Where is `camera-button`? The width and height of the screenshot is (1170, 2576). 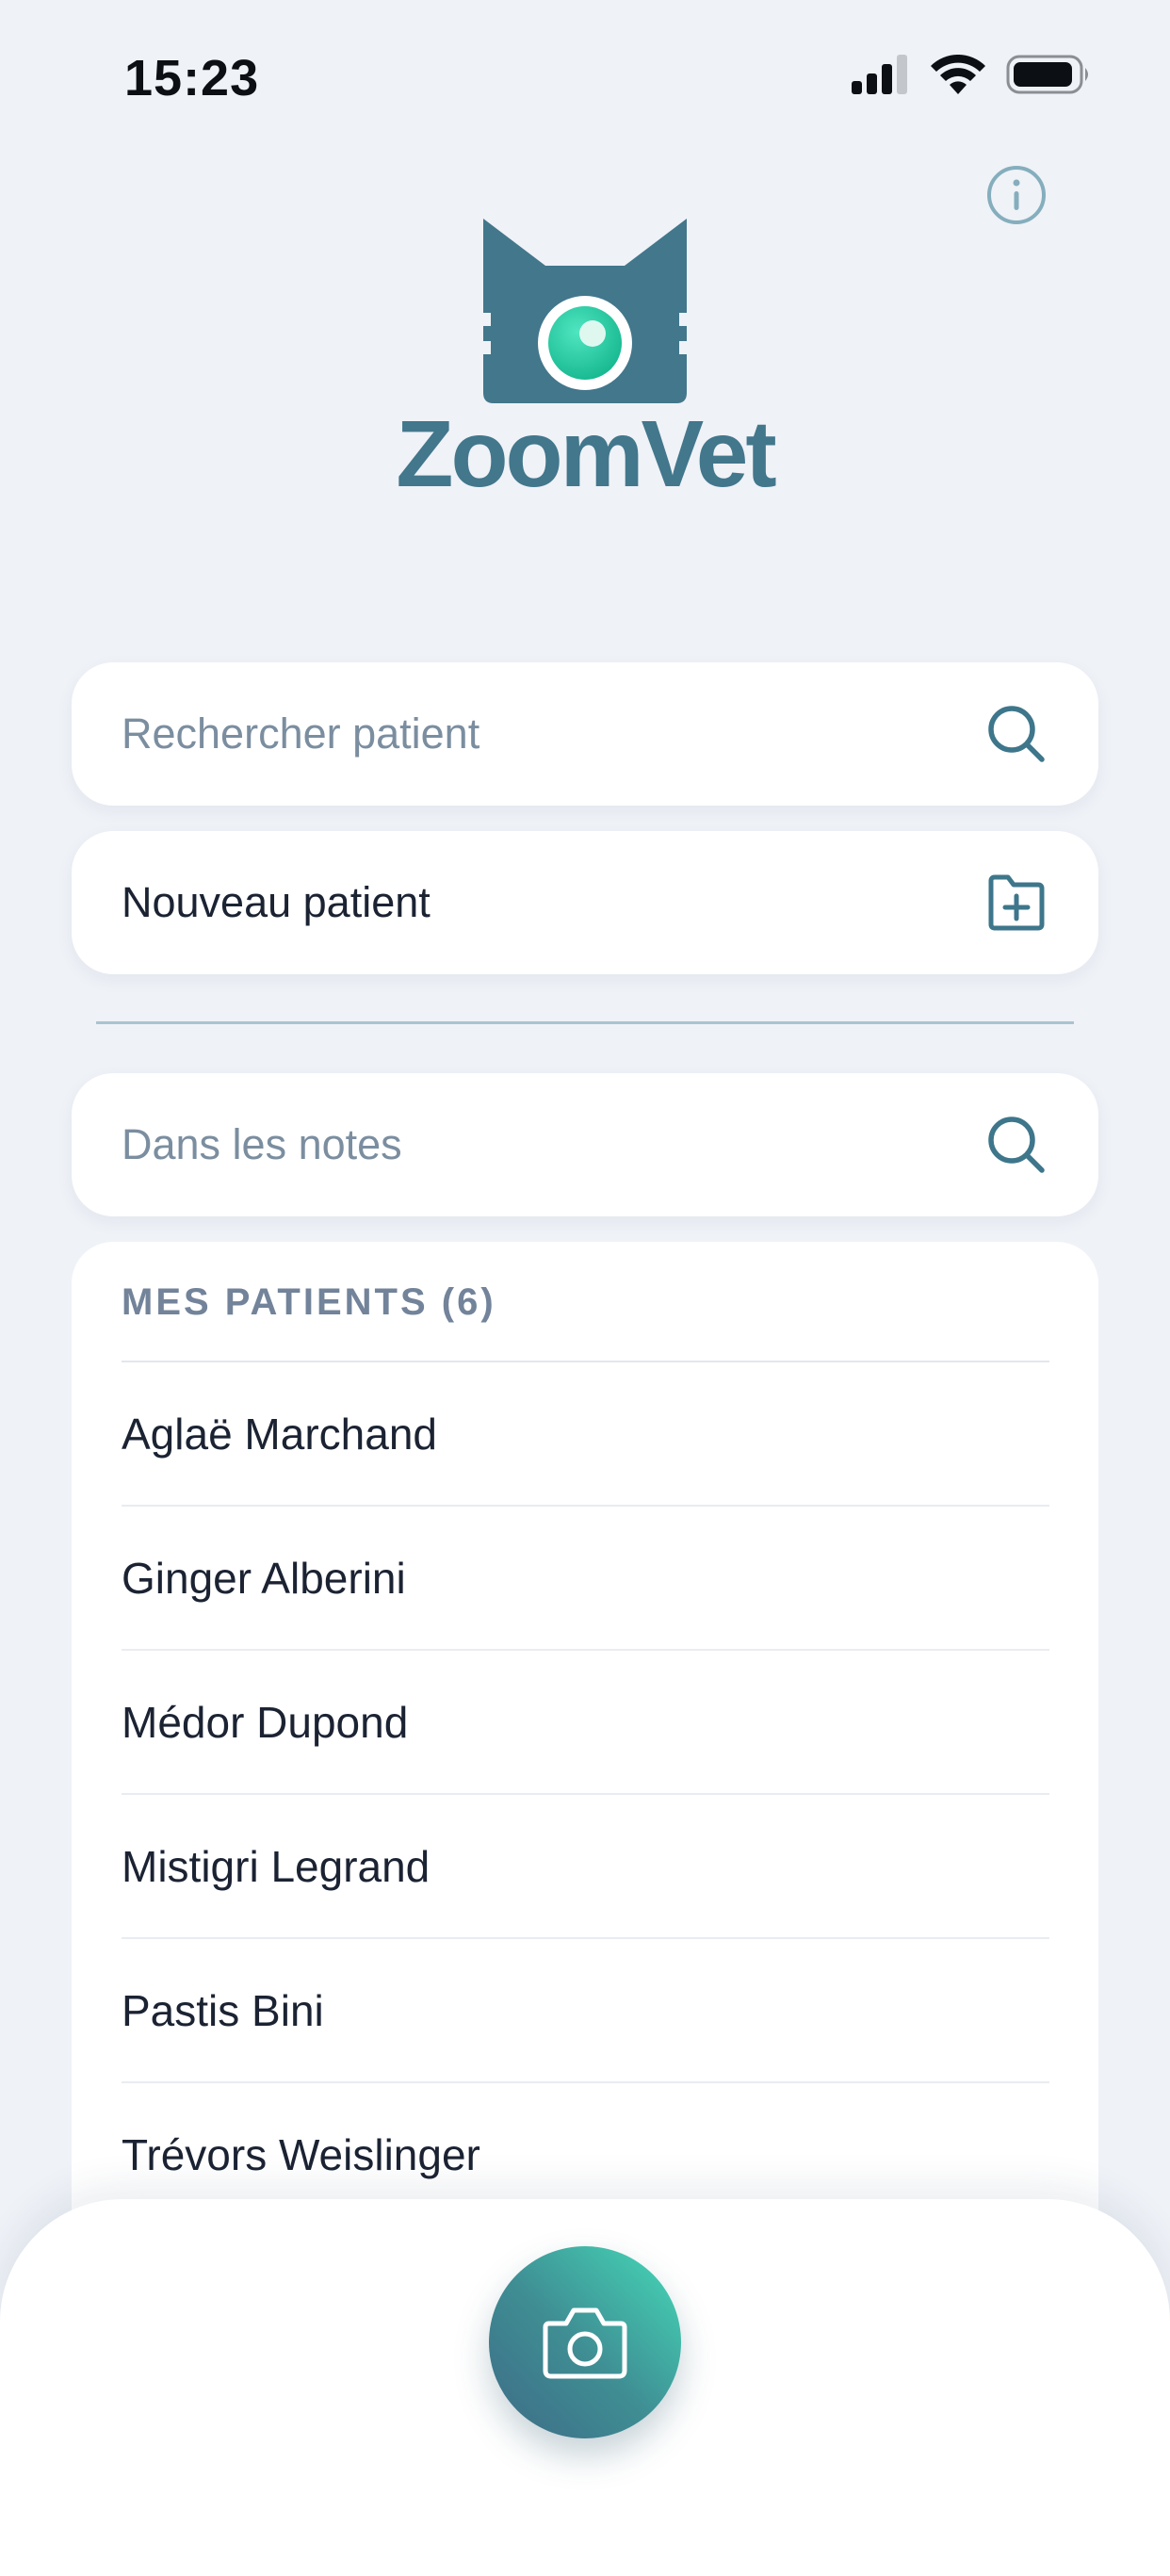 camera-button is located at coordinates (585, 2342).